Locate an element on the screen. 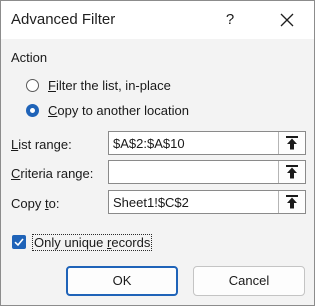  list-range-collapse-button is located at coordinates (291, 143).